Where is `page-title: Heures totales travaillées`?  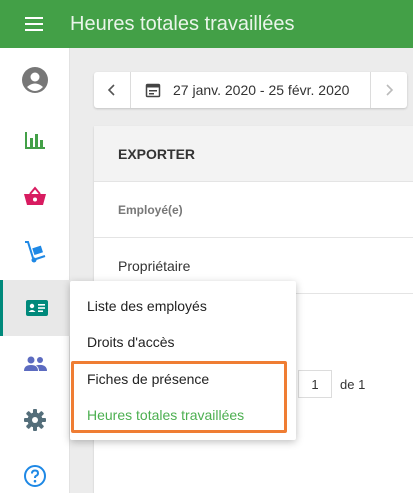
page-title: Heures totales travaillées is located at coordinates (182, 23).